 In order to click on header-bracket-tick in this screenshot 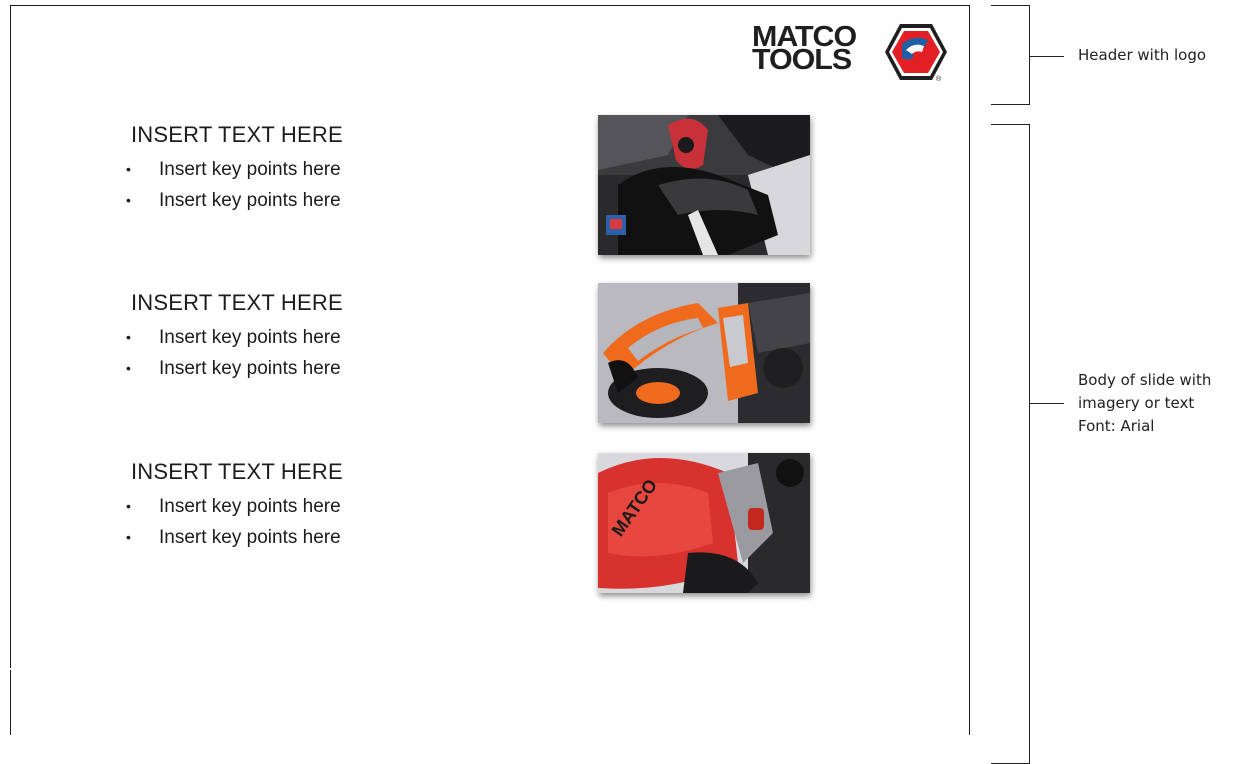, I will do `click(1047, 56)`.